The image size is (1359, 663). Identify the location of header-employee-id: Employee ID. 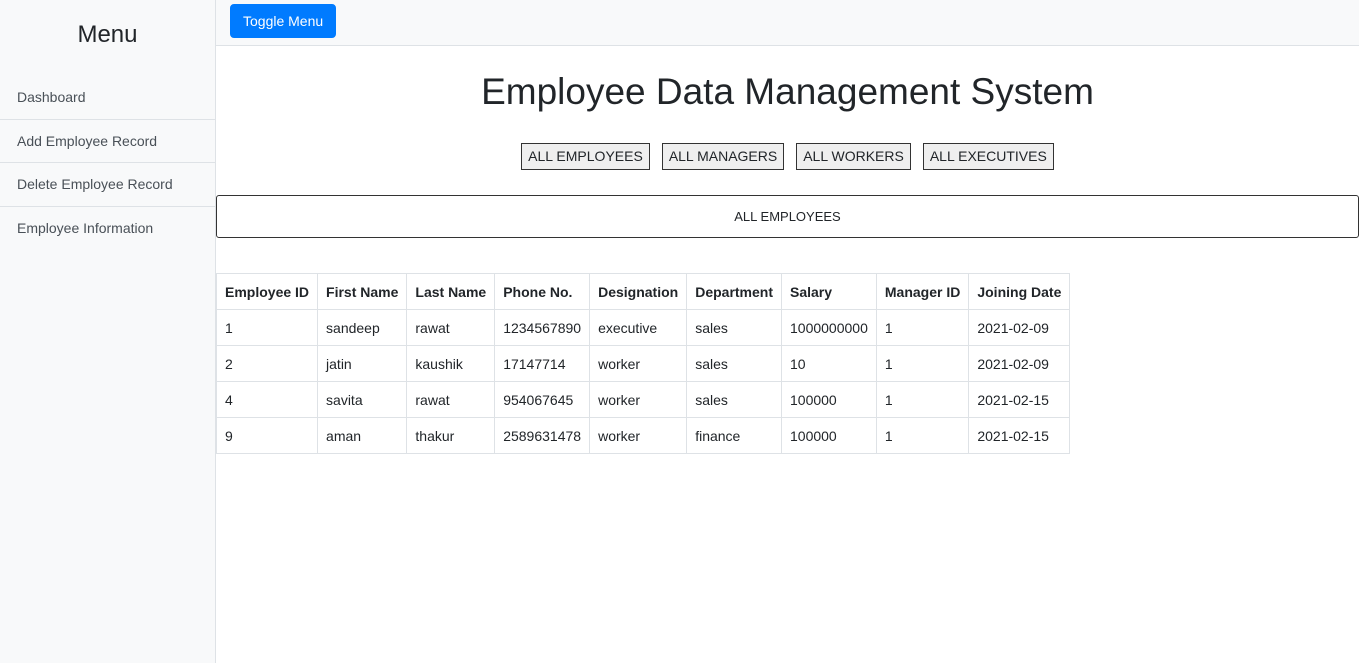
(267, 291).